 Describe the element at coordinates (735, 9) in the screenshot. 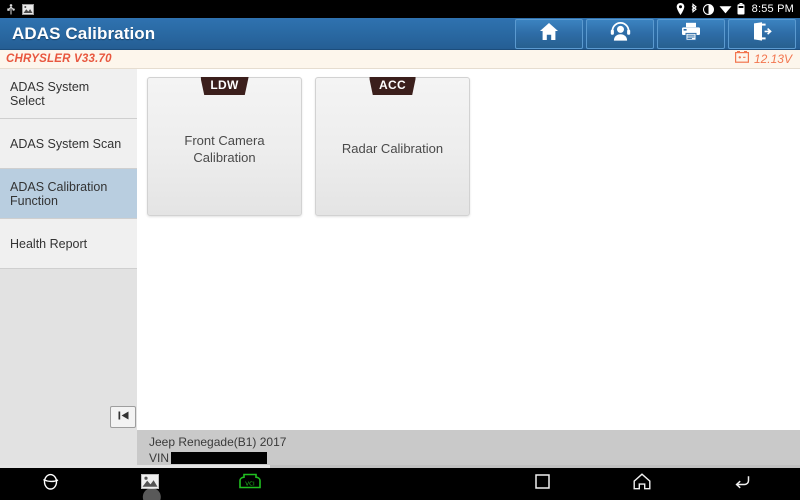

I see `status-bar-right-icons: 8:55 PM` at that location.